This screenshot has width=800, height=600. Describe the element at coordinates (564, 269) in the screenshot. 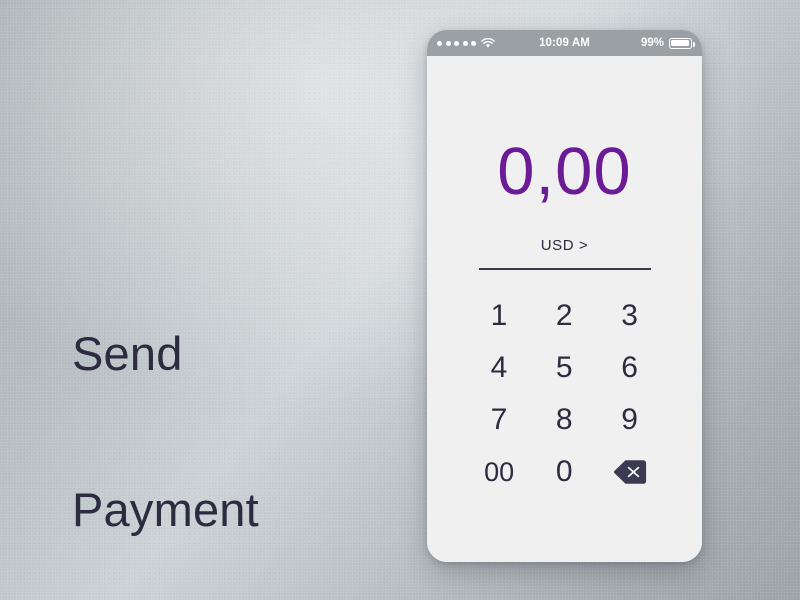

I see `amount-divider` at that location.